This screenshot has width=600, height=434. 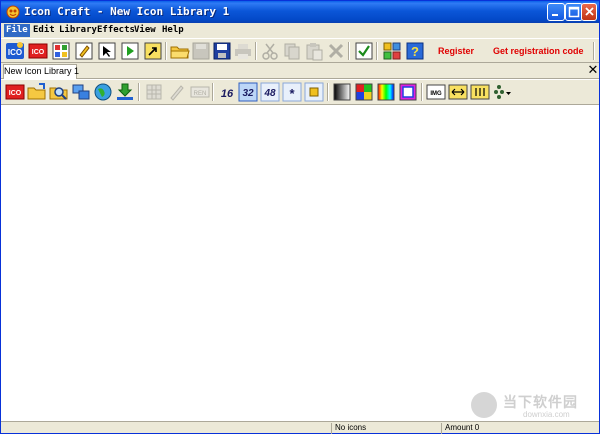 I want to click on svg-text: IMG, so click(x=436, y=94).